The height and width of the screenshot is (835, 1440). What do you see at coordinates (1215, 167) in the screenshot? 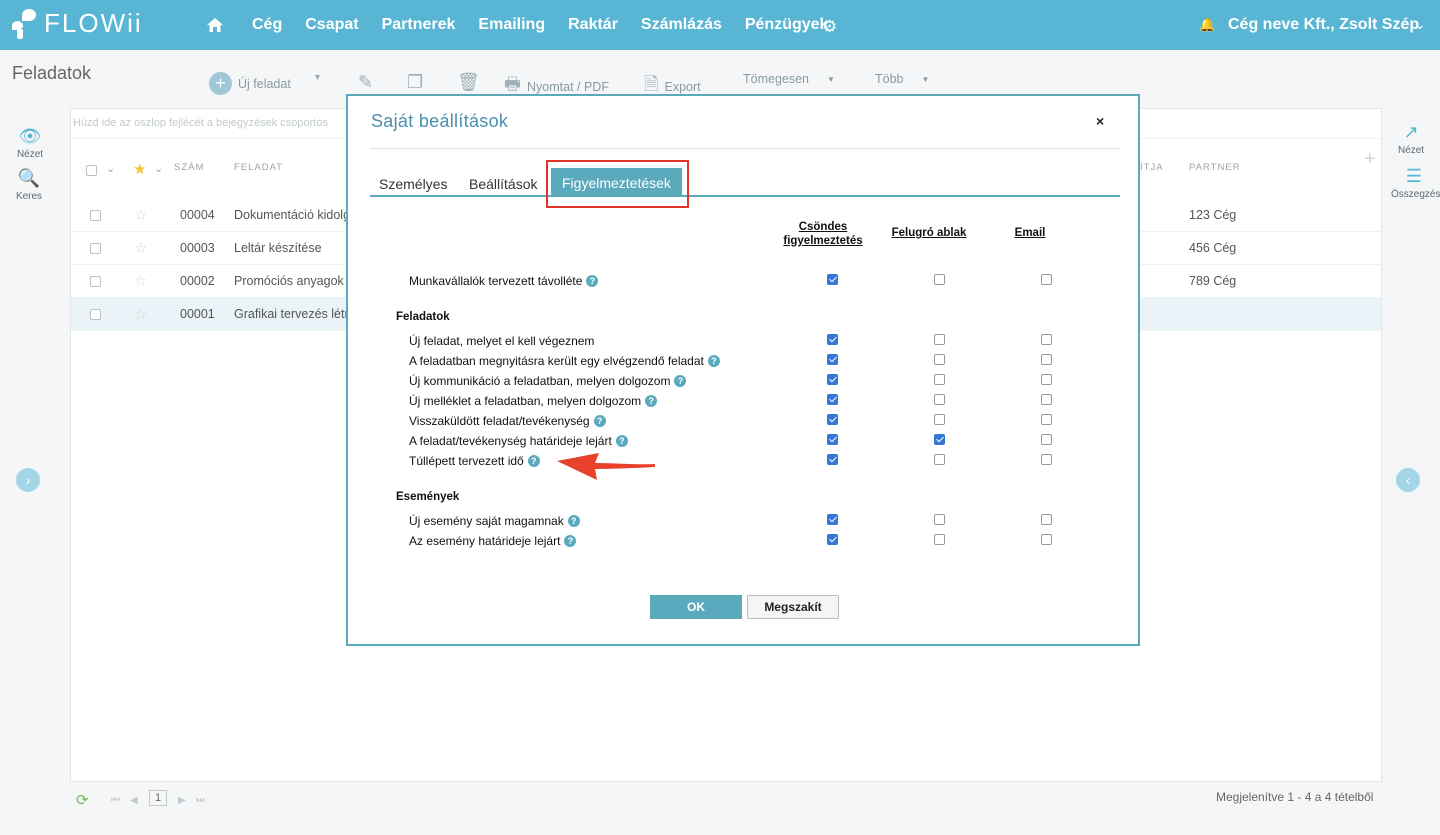
I see `column-header-partner: PARTNER` at bounding box center [1215, 167].